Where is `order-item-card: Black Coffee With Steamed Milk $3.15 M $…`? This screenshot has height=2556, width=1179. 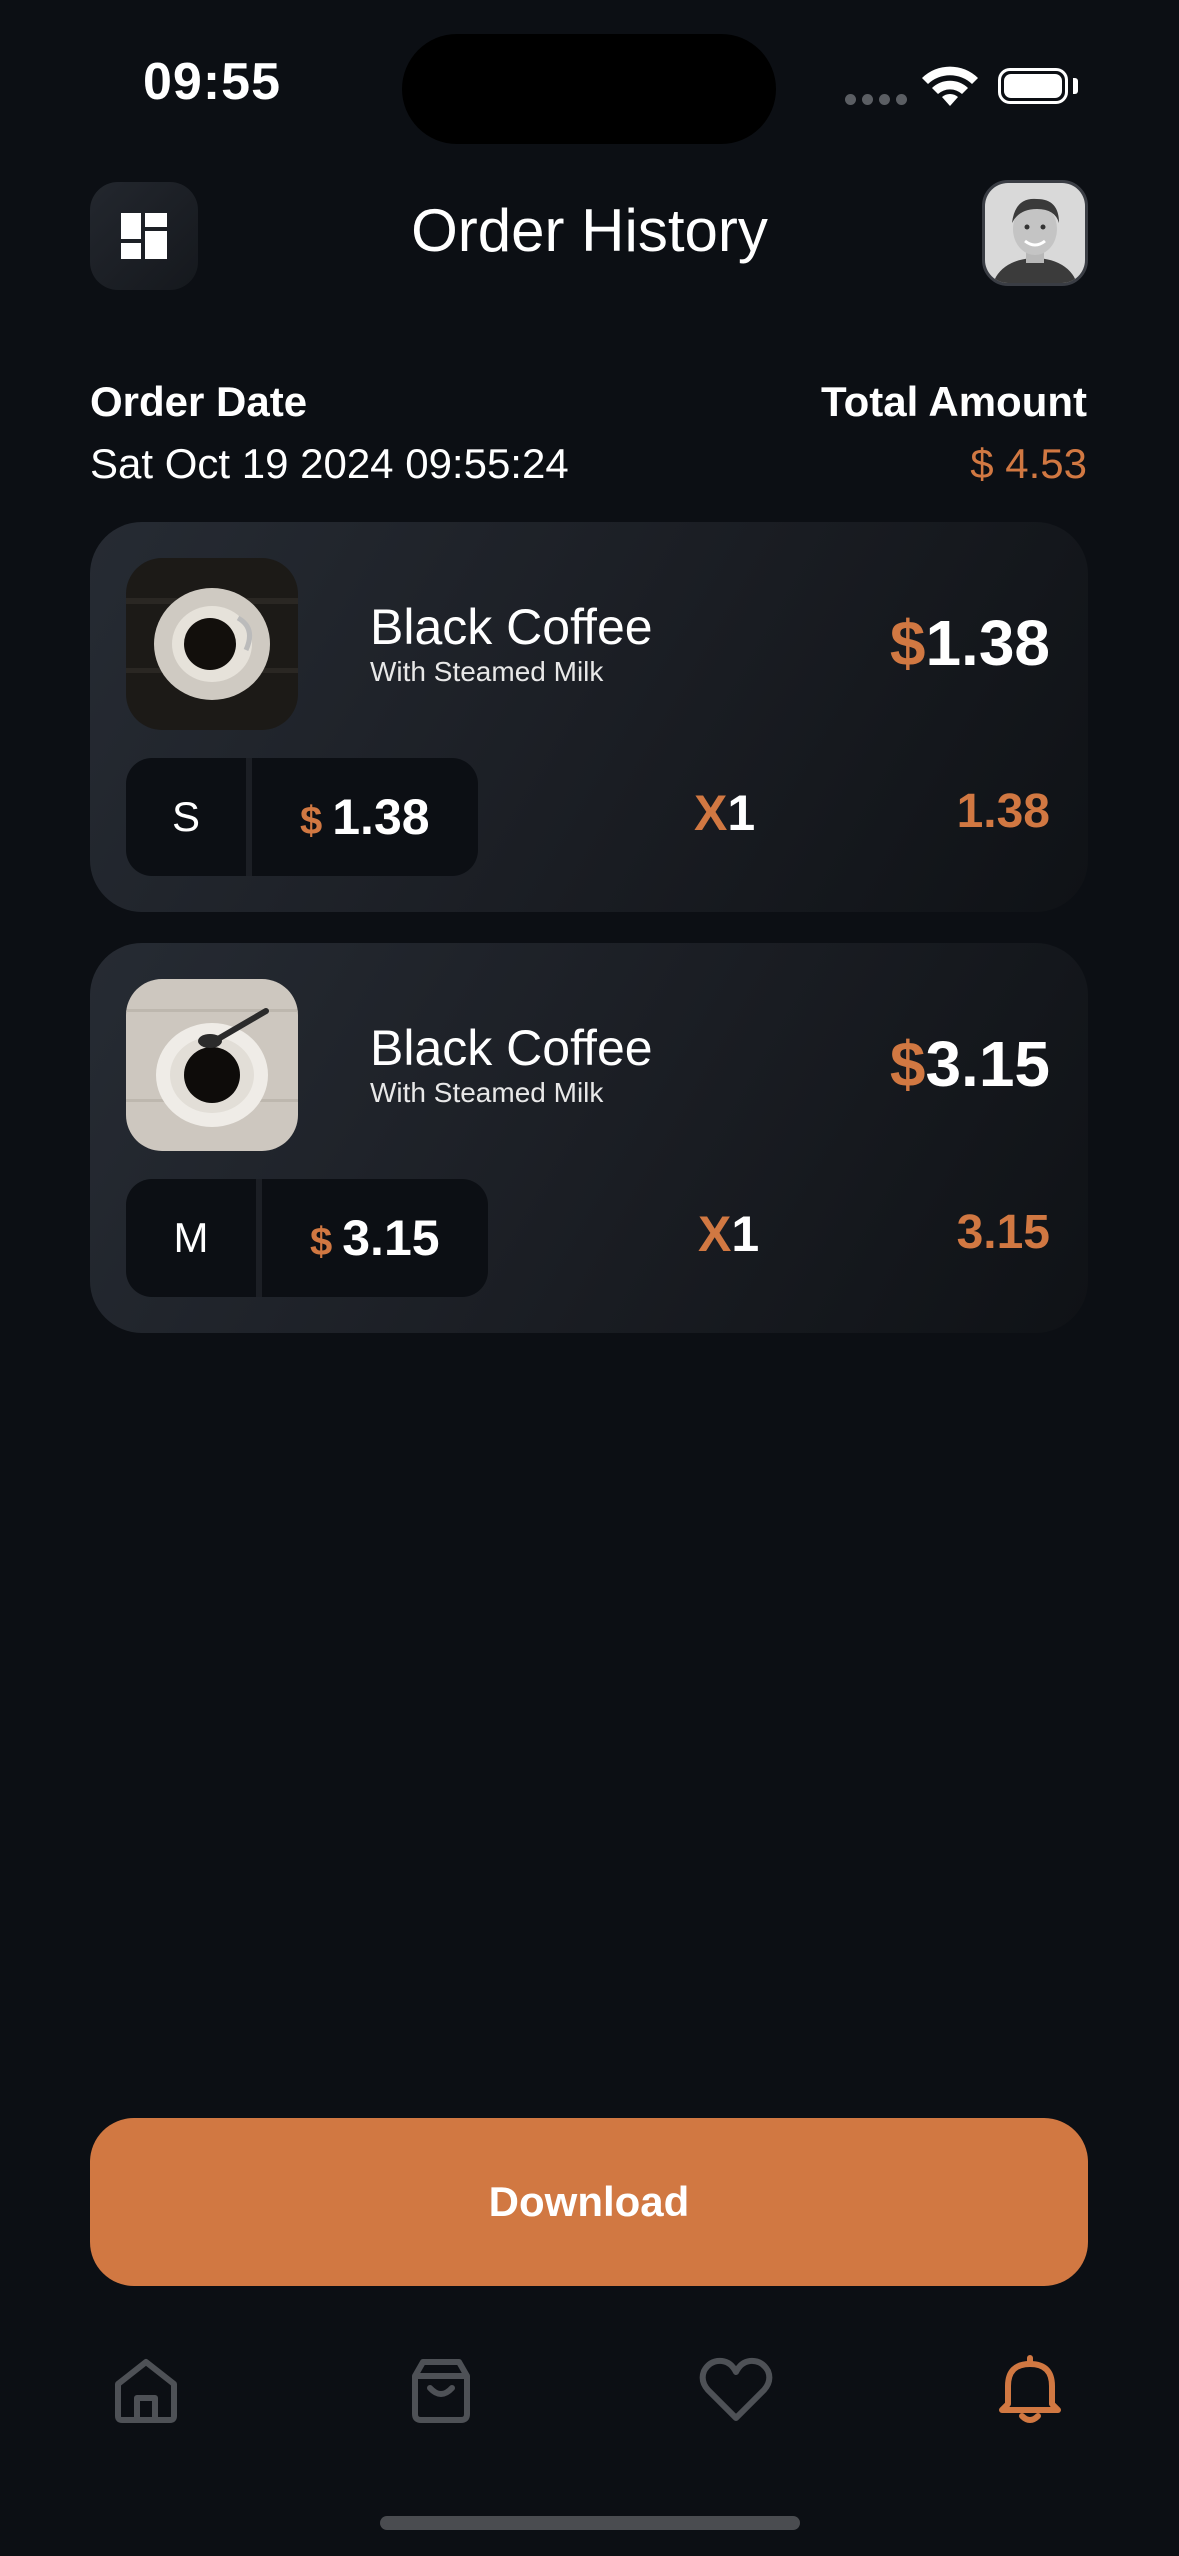 order-item-card: Black Coffee With Steamed Milk $3.15 M $… is located at coordinates (589, 1138).